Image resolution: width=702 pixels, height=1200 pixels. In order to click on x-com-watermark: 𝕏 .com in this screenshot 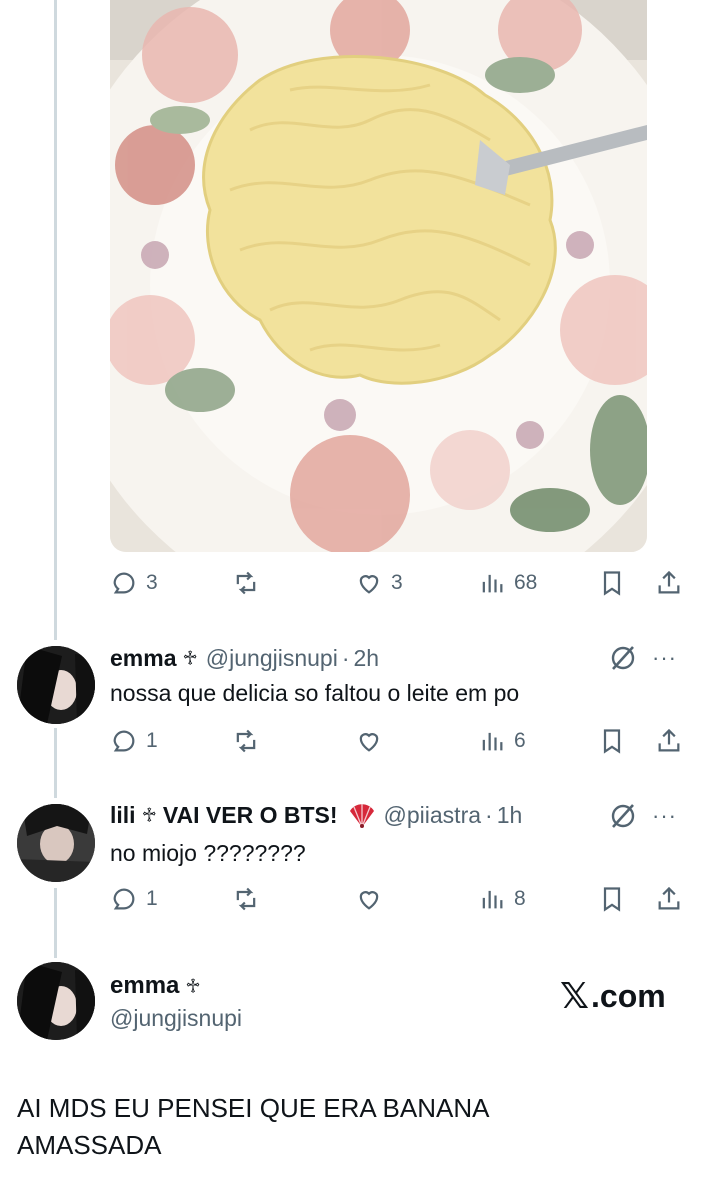, I will do `click(613, 996)`.